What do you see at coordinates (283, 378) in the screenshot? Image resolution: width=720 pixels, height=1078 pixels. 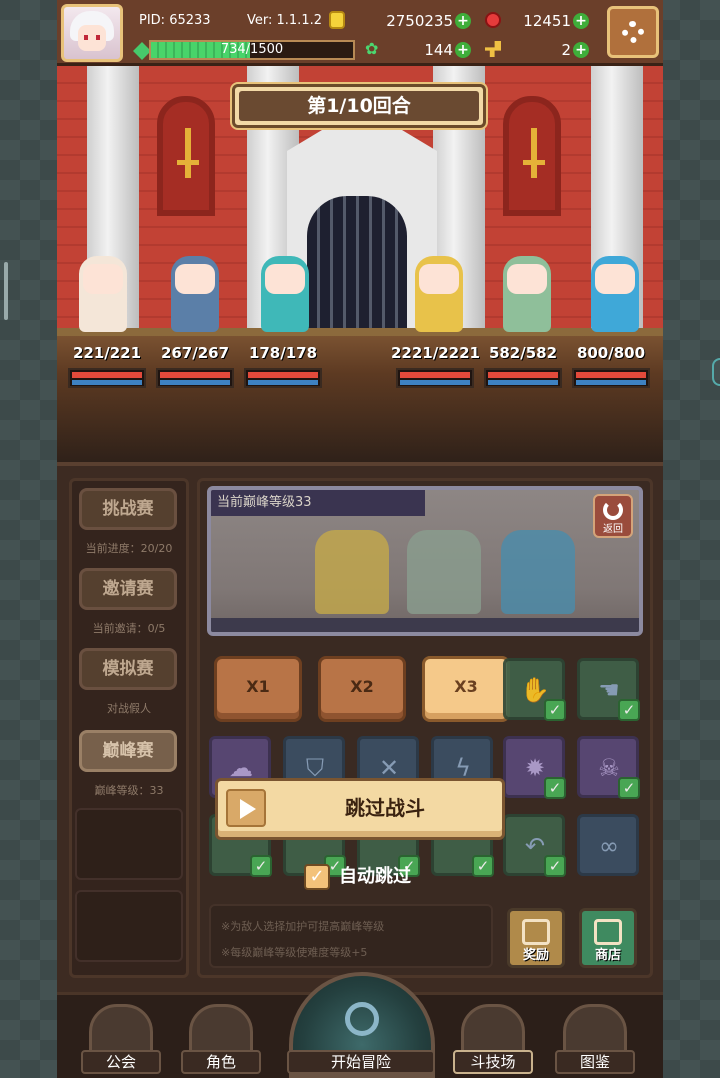 I see `ally-3-hp-bar` at bounding box center [283, 378].